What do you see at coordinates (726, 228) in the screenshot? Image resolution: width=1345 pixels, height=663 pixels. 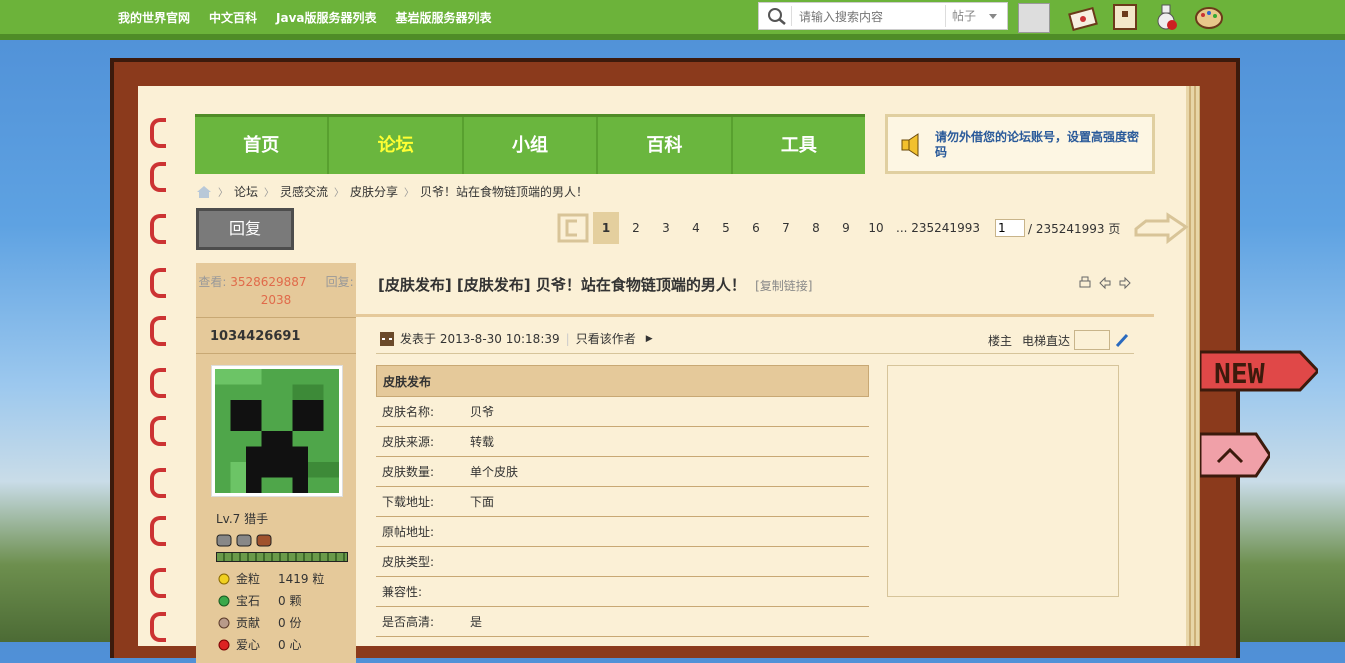 I see `page-5: 5` at bounding box center [726, 228].